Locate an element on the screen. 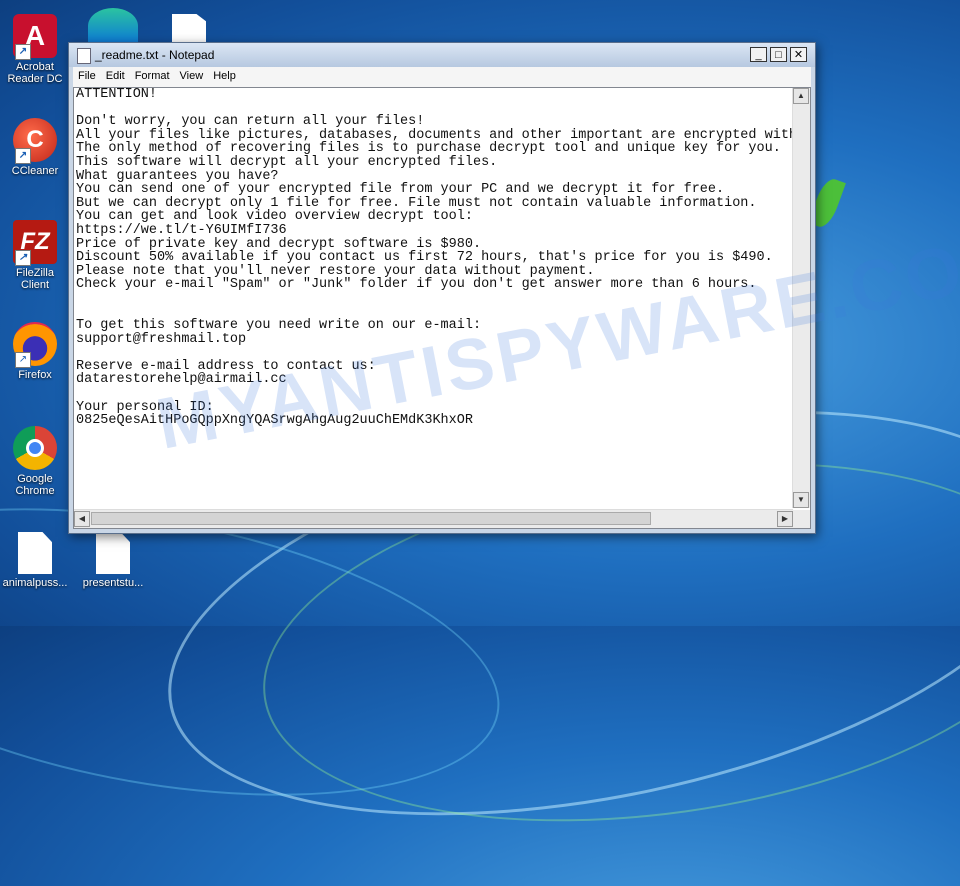 This screenshot has width=960, height=886. close-button: ✕ is located at coordinates (798, 54).